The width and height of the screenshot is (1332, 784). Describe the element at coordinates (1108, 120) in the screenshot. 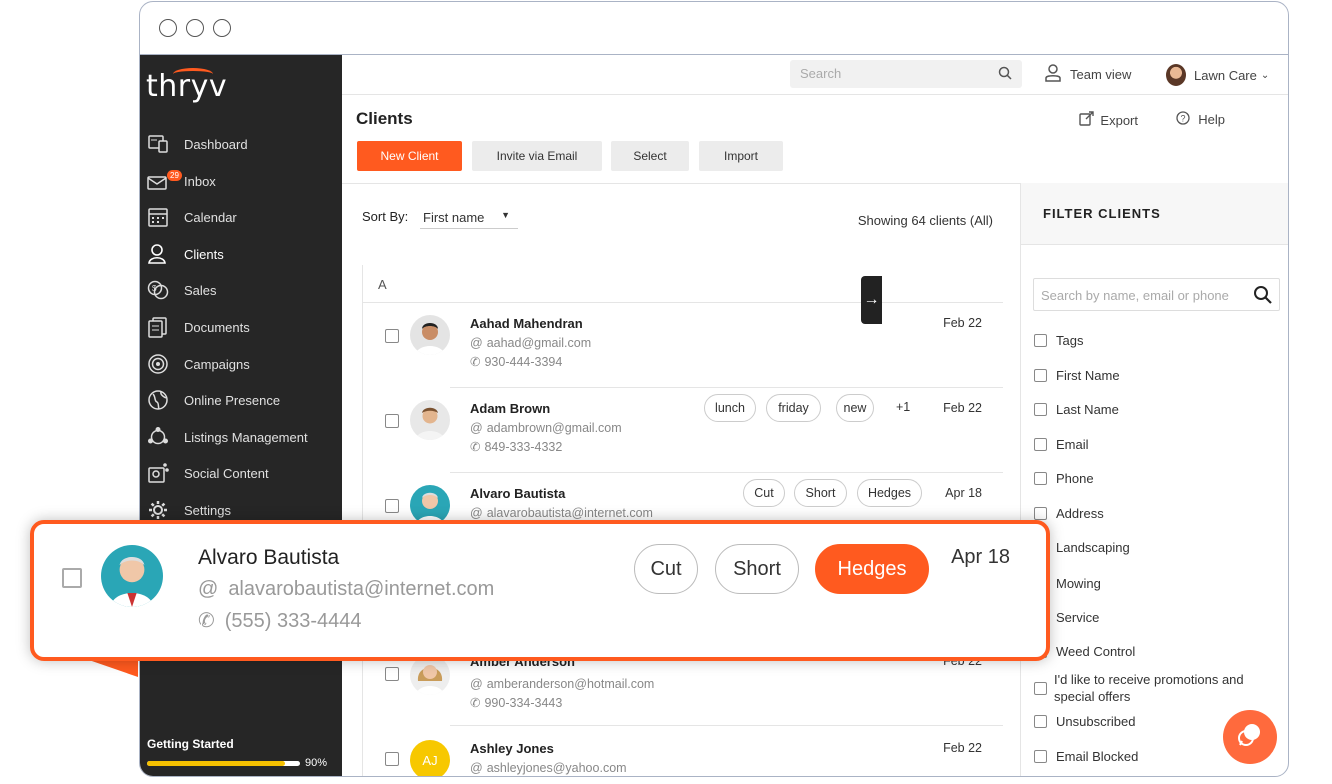

I see `export-button: Export` at that location.